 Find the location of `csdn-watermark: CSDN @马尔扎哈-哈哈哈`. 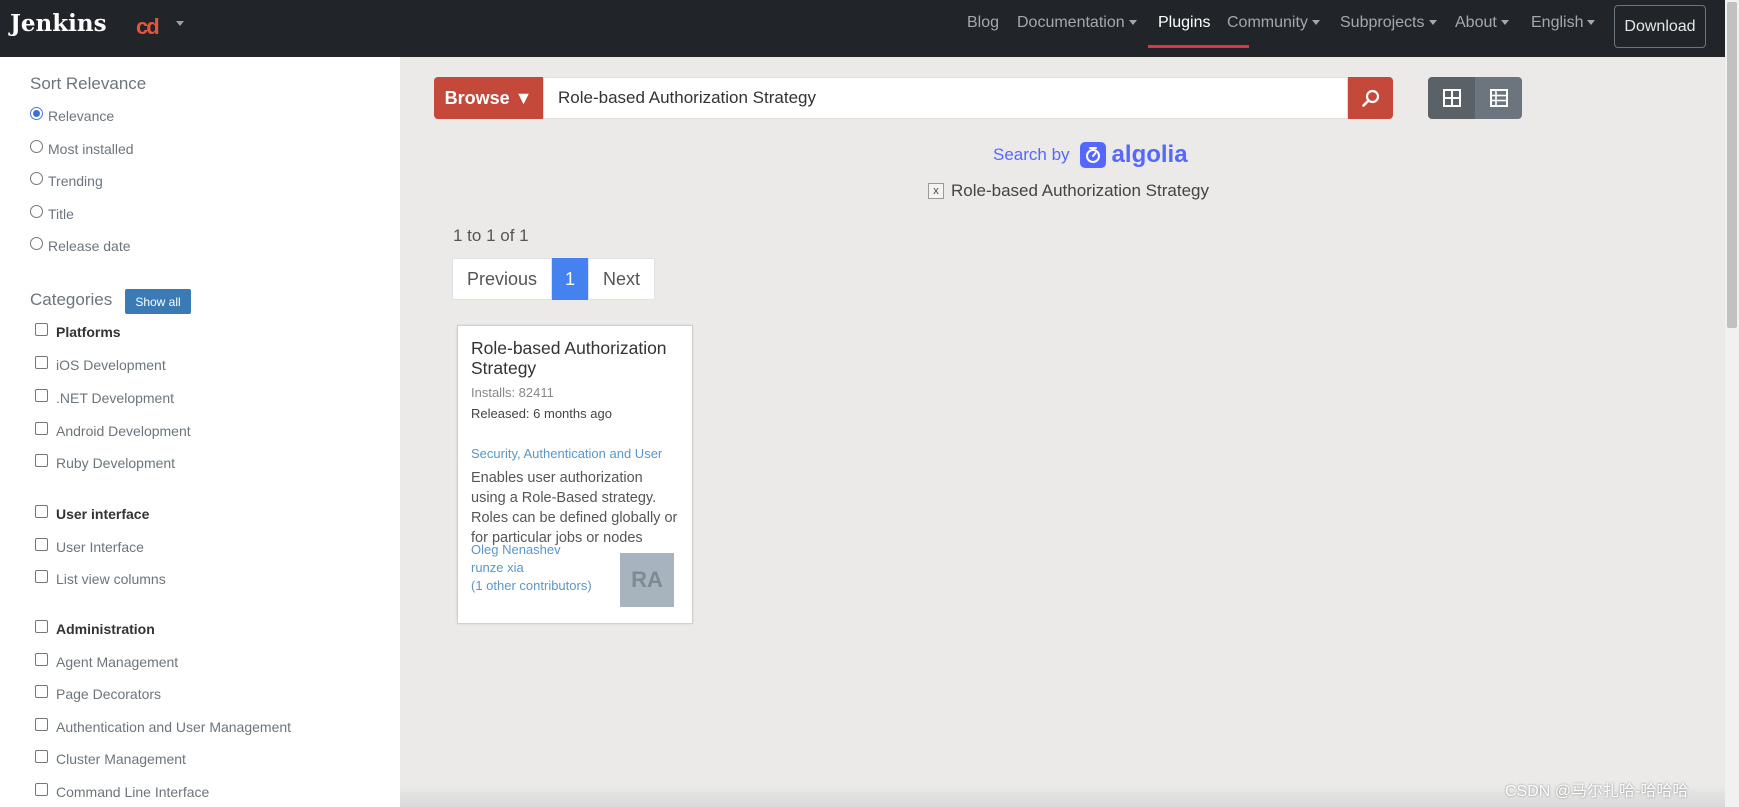

csdn-watermark: CSDN @马尔扎哈-哈哈哈 is located at coordinates (1597, 791).